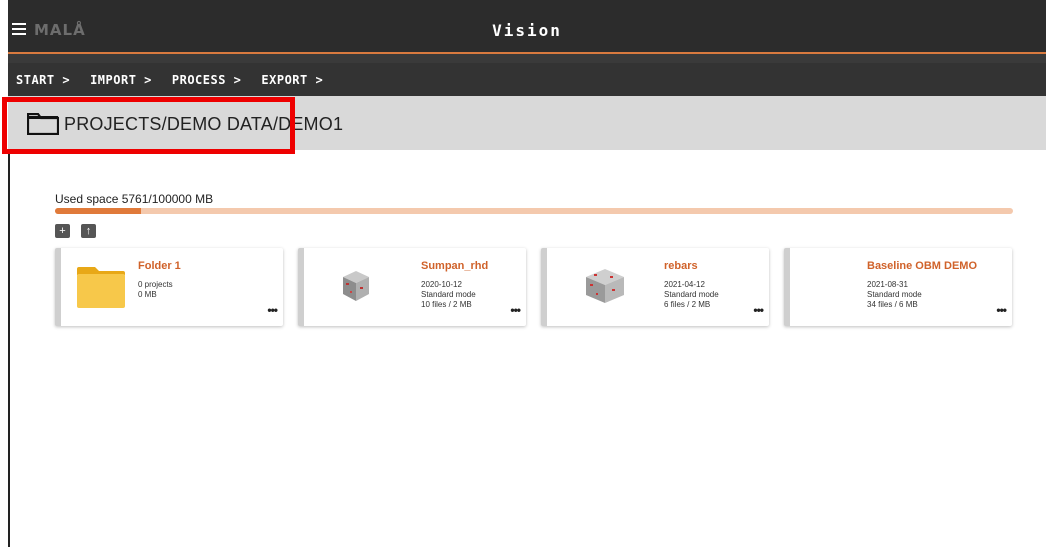  I want to click on title-bar: MALÅ Vision, so click(527, 26).